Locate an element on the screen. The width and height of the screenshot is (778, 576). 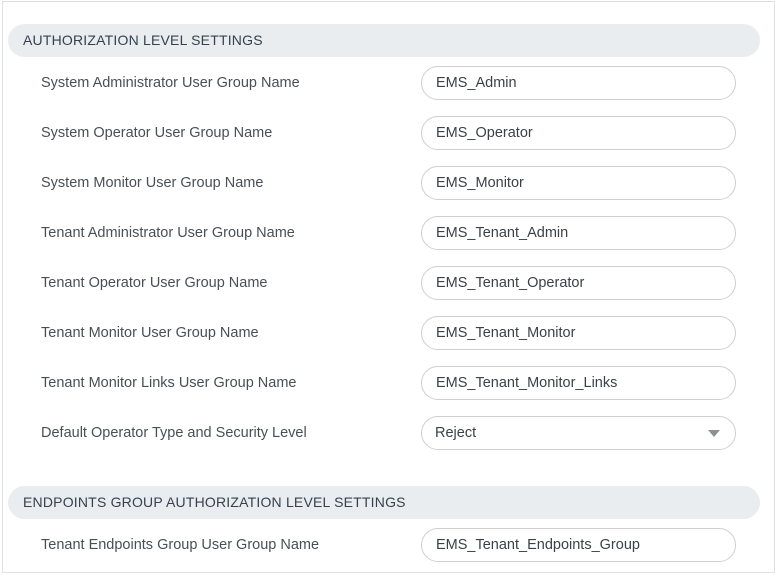
field-label: Default Operator Type and Security Level is located at coordinates (174, 433).